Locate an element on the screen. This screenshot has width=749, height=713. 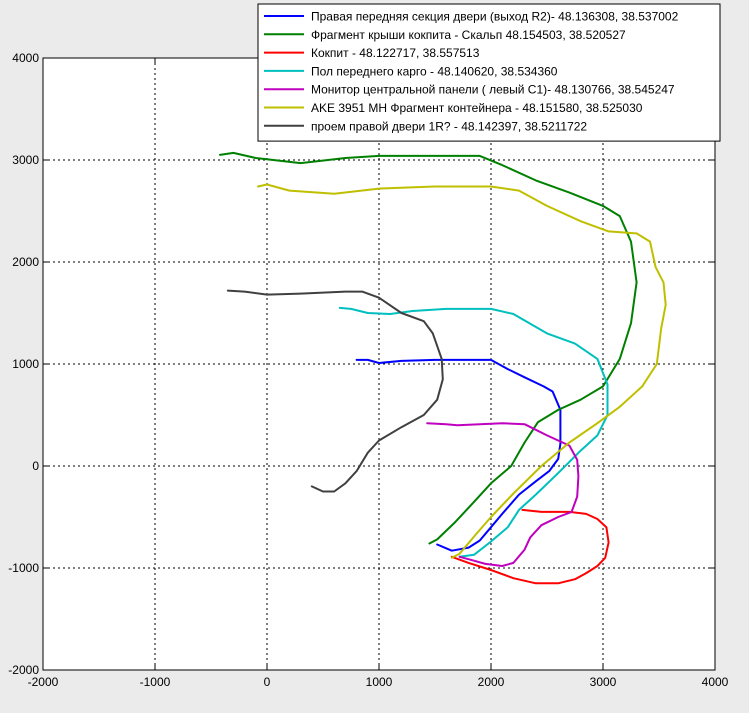
y-tick-label: 3000 is located at coordinates (25, 160).